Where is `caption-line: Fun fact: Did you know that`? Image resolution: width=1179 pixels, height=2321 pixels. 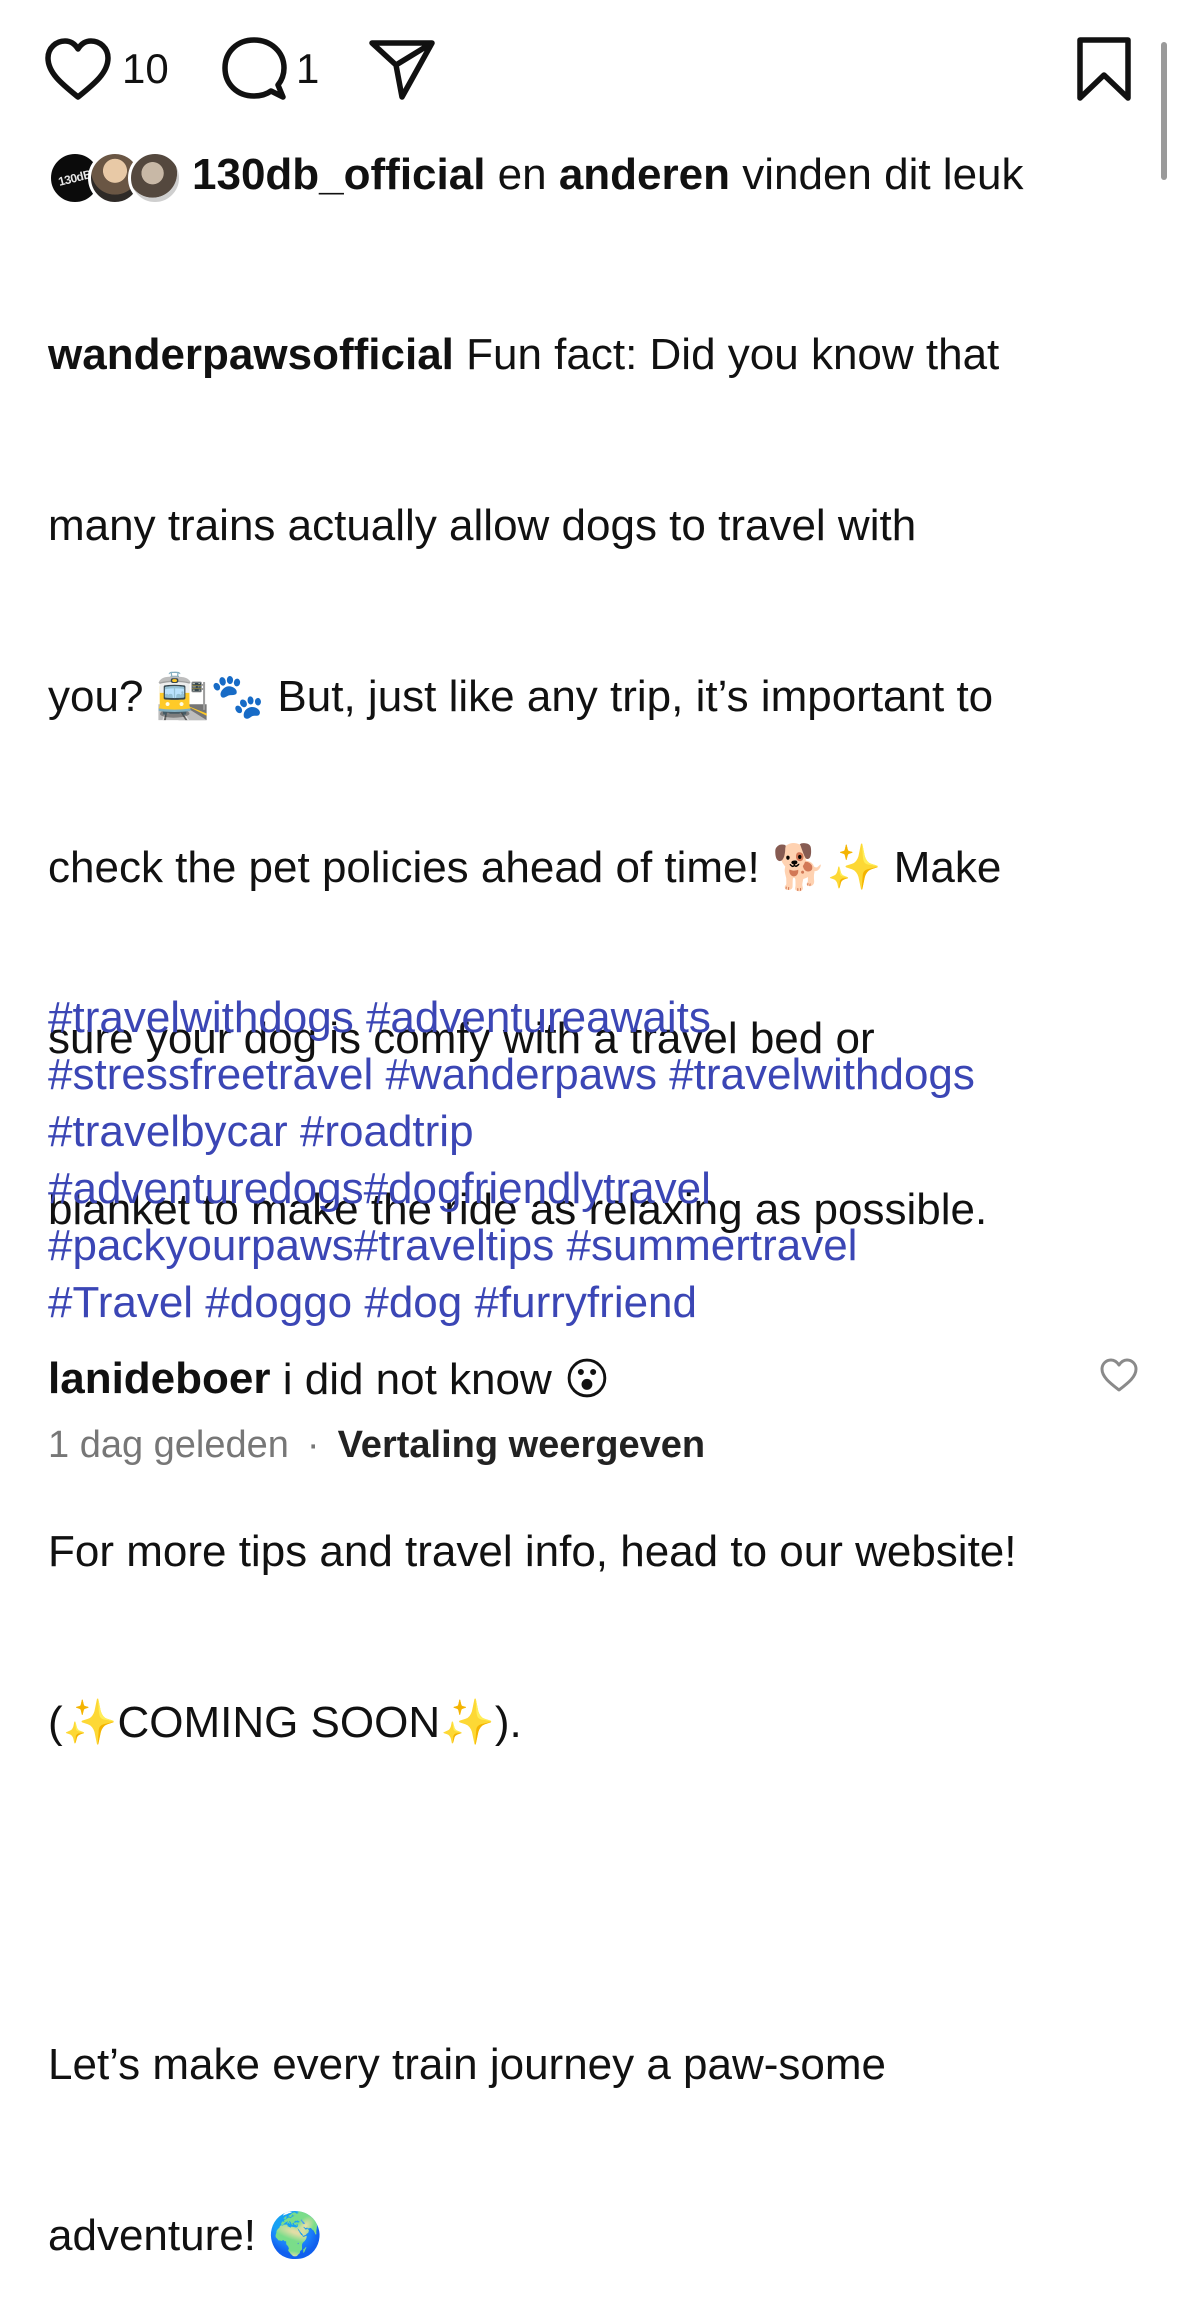 caption-line: Fun fact: Did you know that is located at coordinates (726, 354).